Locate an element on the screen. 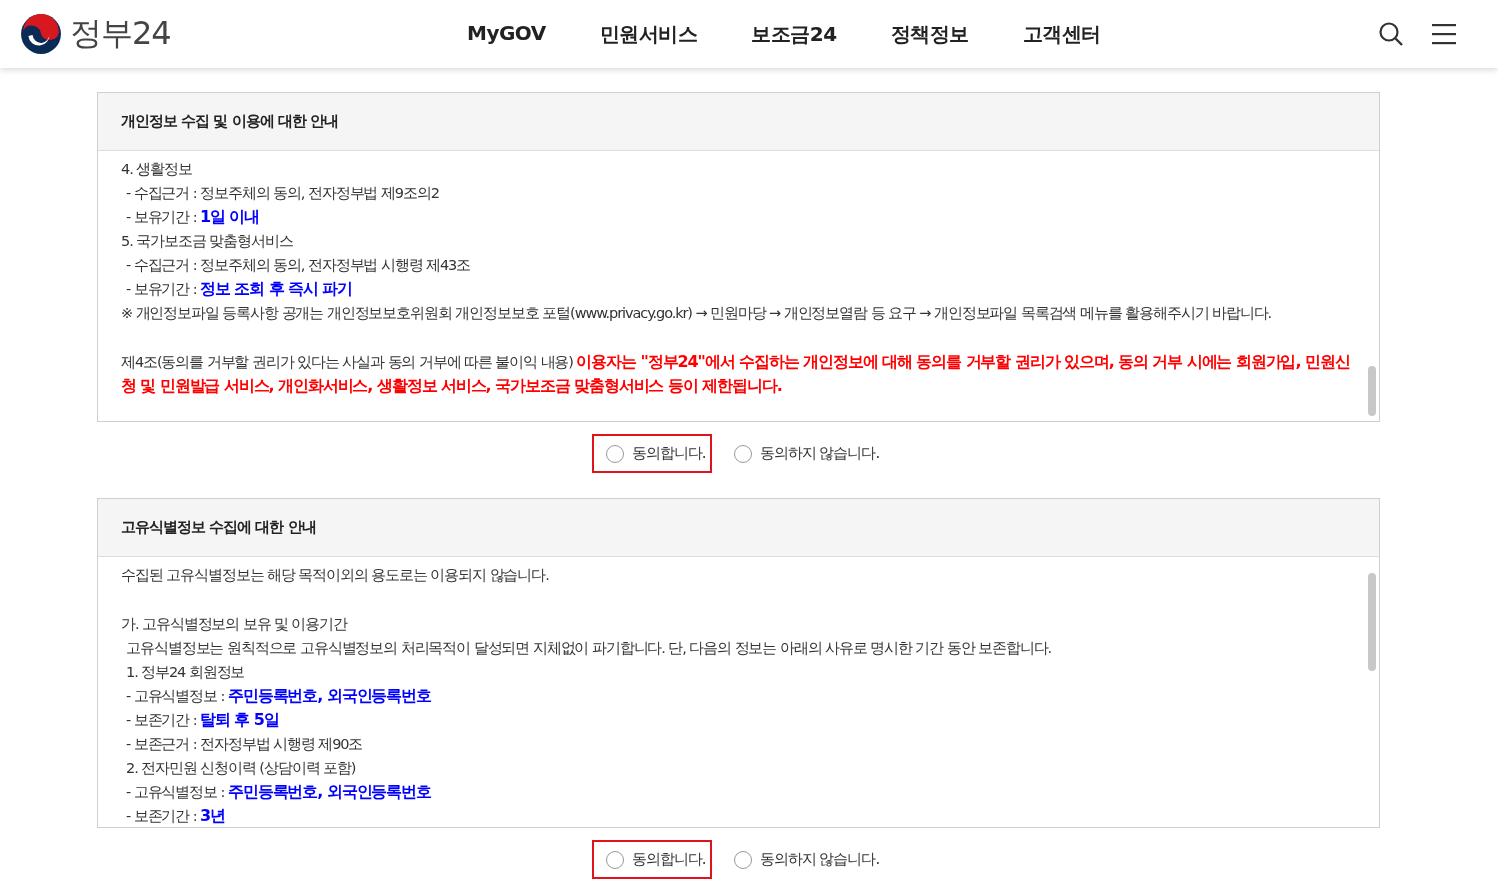 This screenshot has width=1498, height=879. site-logo: 정부24 is located at coordinates (120, 34).